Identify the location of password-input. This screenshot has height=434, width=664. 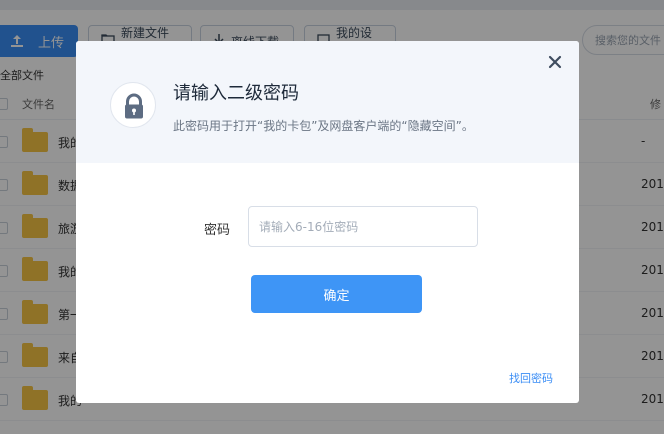
(363, 226).